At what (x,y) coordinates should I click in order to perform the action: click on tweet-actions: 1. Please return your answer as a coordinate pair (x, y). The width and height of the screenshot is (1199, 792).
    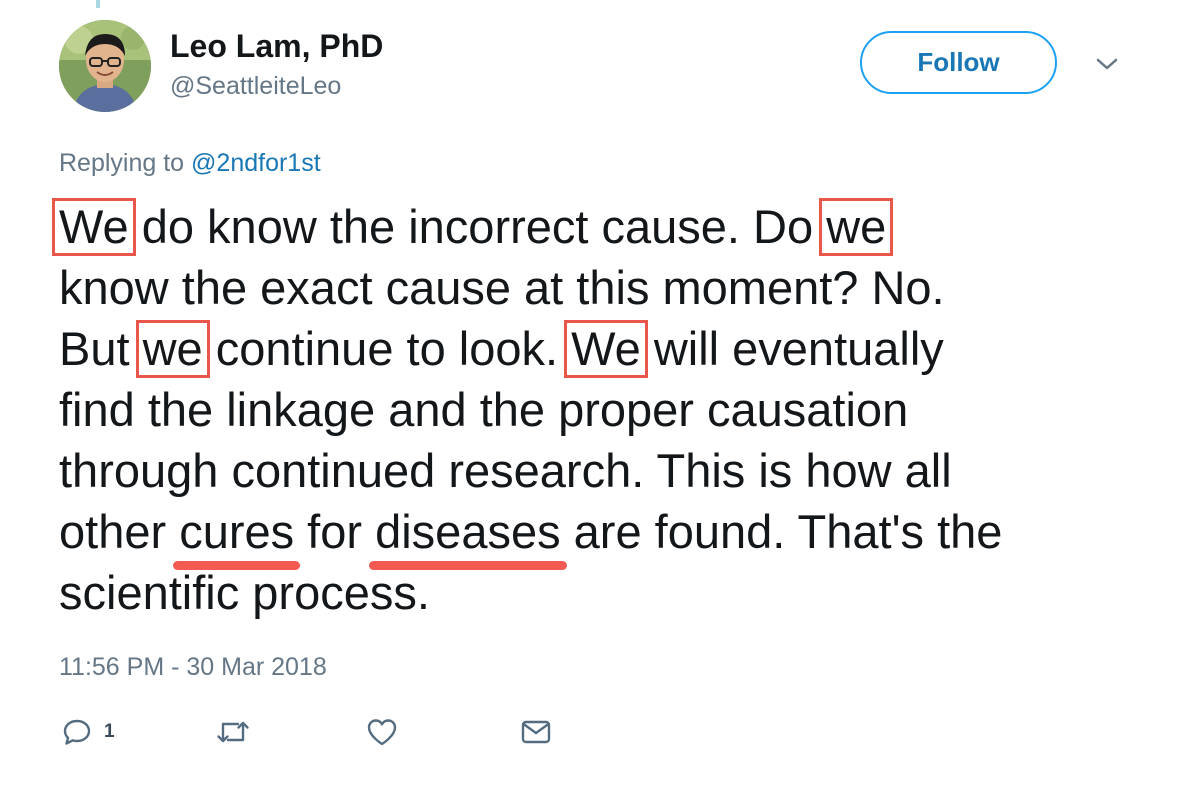
    Looking at the image, I should click on (322, 732).